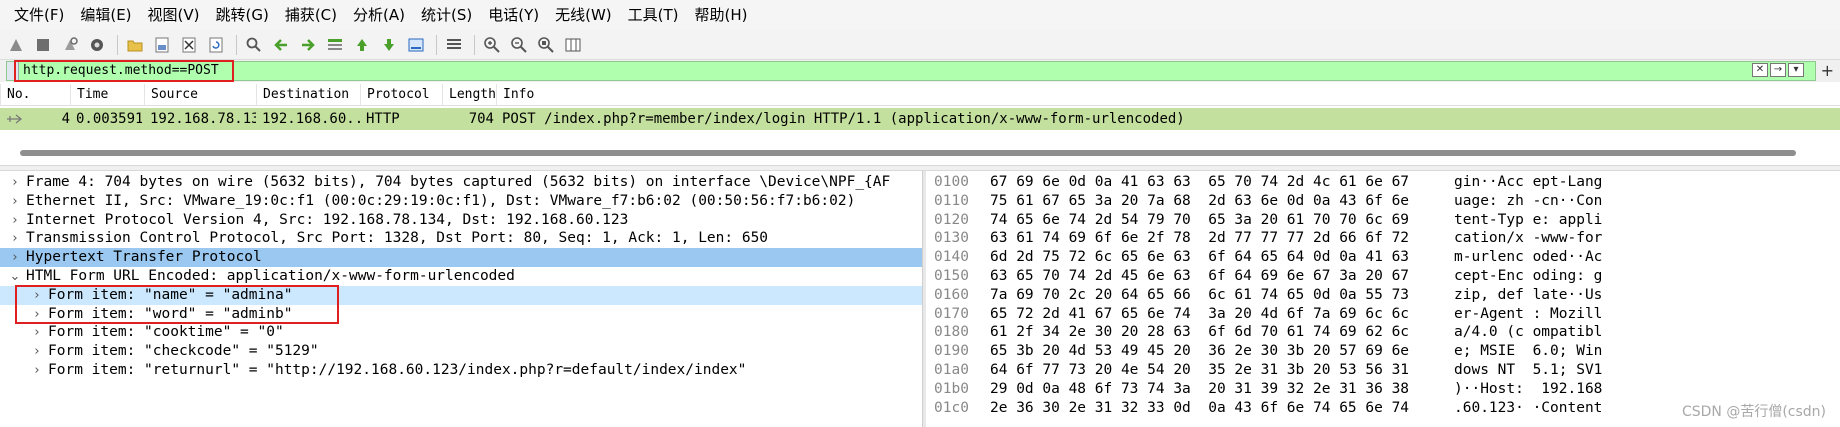 The image size is (1840, 427). I want to click on hex-ascii: er-Agent : Mozill, so click(1528, 313).